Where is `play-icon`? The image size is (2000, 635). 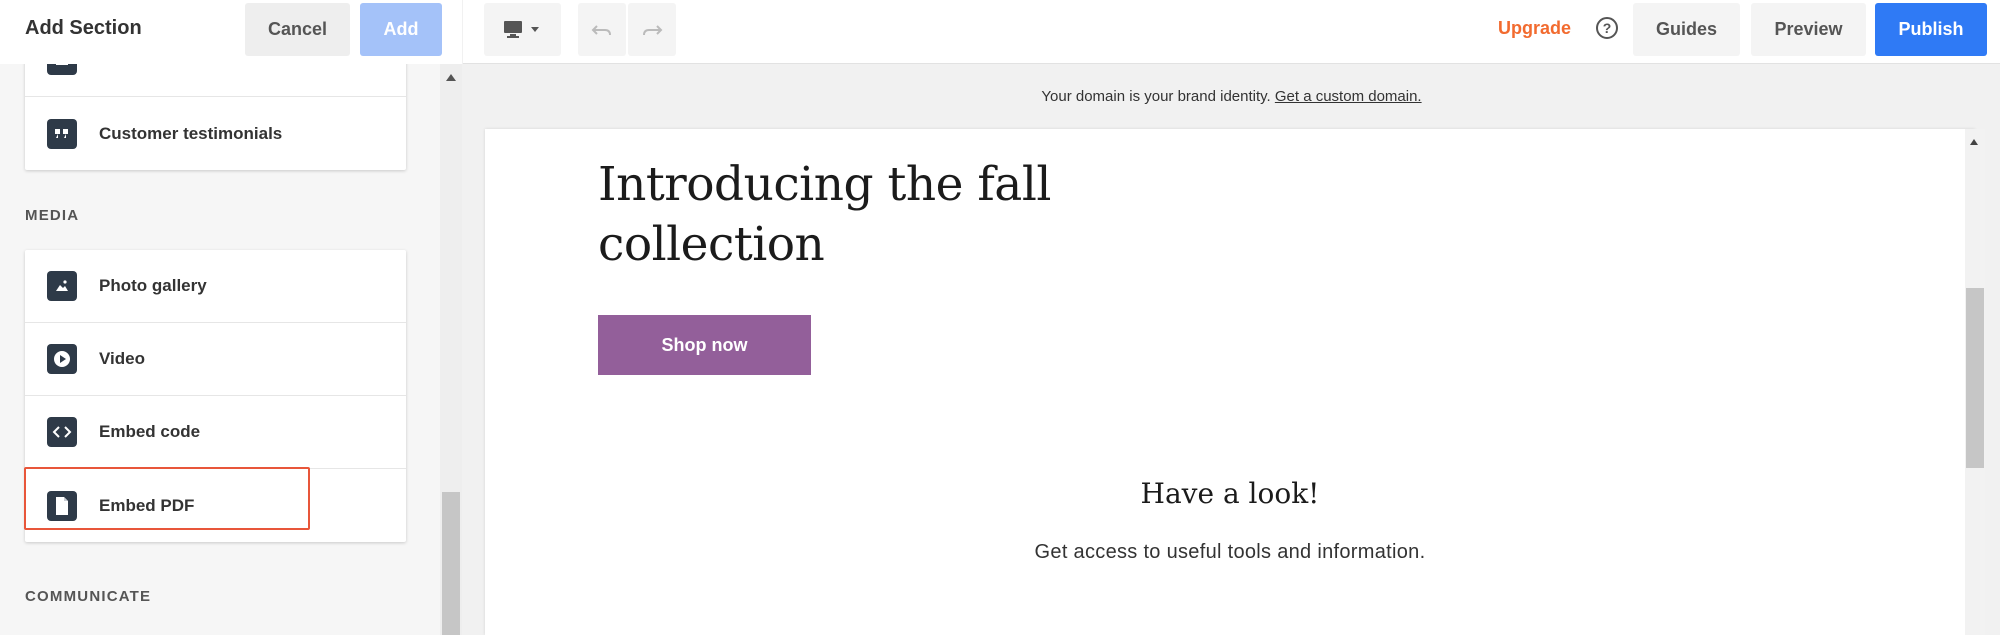 play-icon is located at coordinates (62, 359).